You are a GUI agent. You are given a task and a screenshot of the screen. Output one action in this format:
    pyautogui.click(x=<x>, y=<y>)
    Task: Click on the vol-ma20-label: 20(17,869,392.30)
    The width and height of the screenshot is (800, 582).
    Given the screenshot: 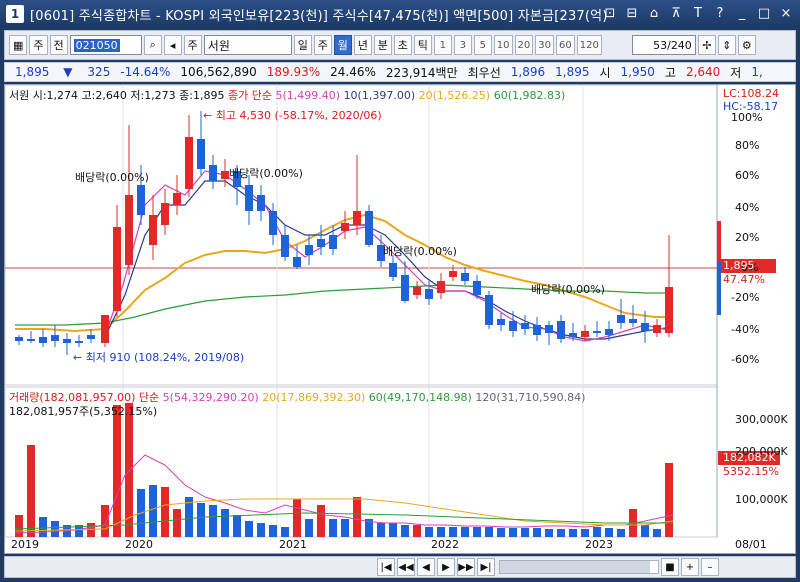 What is the action you would take?
    pyautogui.click(x=314, y=397)
    